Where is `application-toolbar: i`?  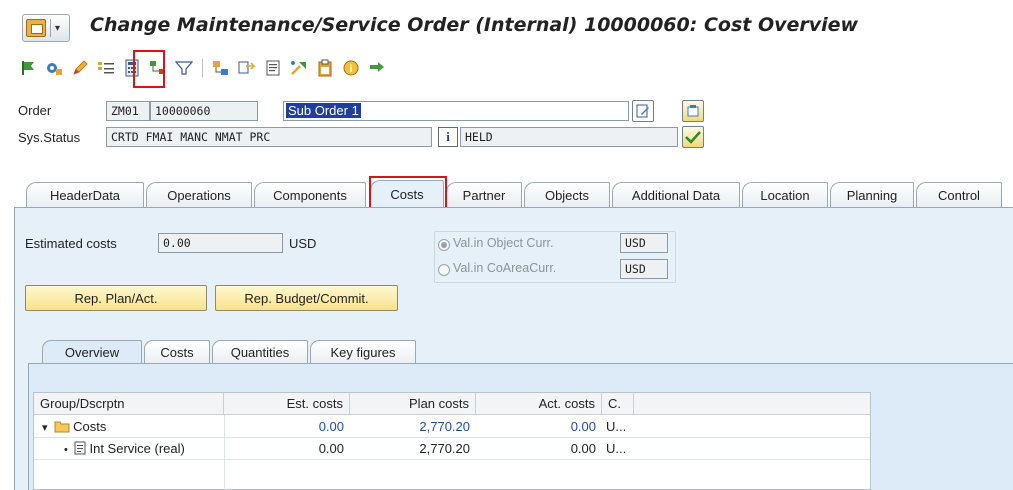 application-toolbar: i is located at coordinates (202, 68).